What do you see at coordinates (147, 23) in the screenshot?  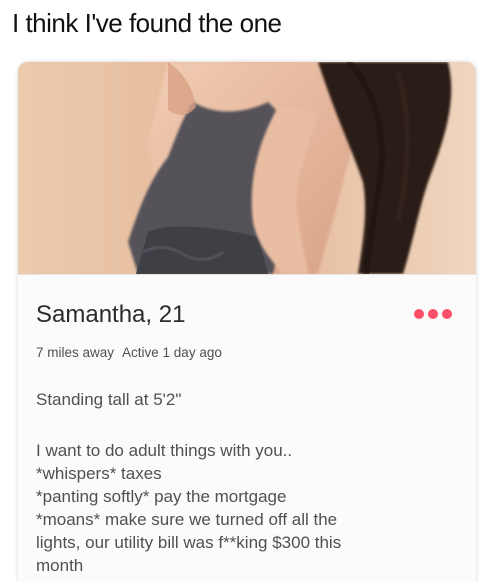 I see `post-caption: I think I've found the one` at bounding box center [147, 23].